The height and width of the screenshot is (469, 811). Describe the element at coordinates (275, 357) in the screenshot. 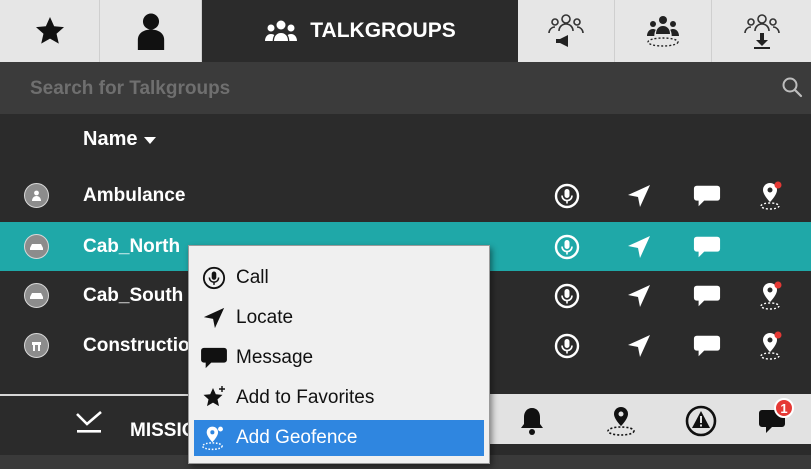

I see `menu-item-label: Message` at that location.